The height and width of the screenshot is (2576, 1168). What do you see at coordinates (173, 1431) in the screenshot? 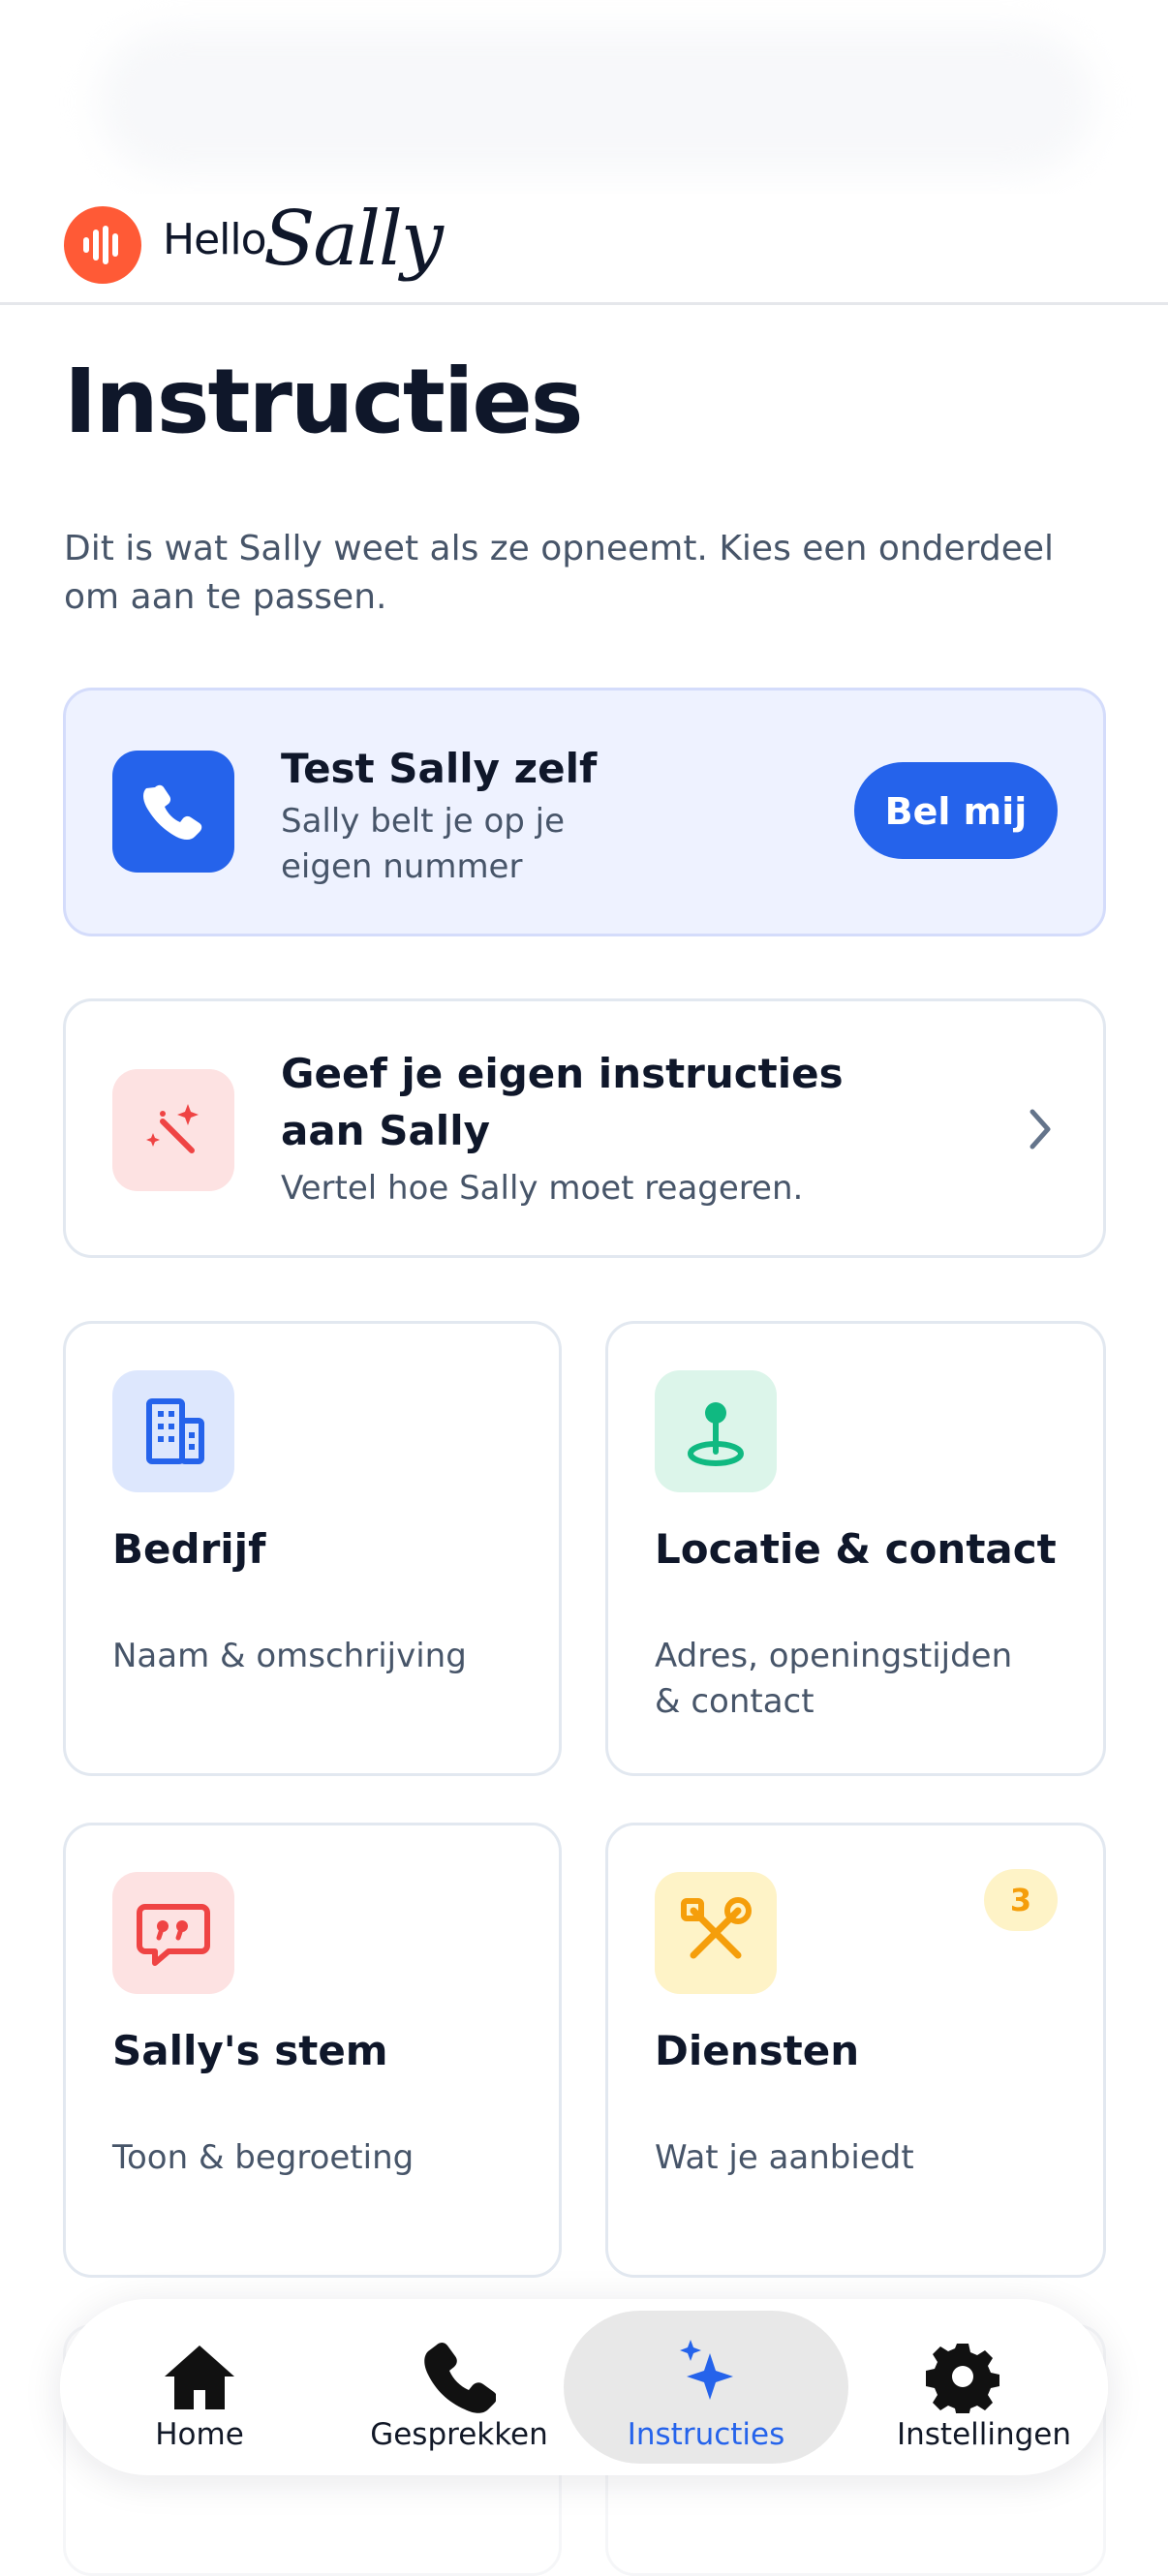
I see `building-icon` at bounding box center [173, 1431].